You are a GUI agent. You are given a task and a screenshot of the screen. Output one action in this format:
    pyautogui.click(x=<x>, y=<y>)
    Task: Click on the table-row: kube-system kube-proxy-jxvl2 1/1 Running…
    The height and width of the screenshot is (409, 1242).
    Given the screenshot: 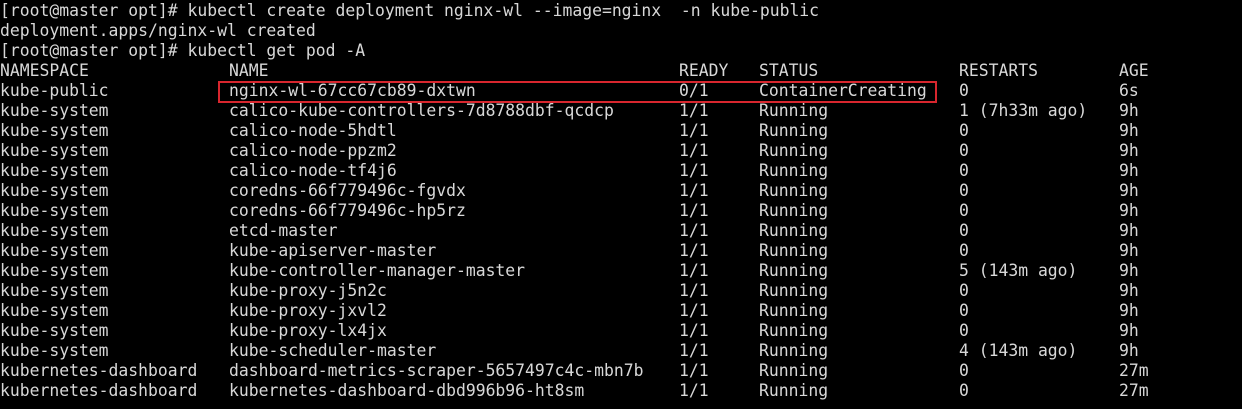 What is the action you would take?
    pyautogui.click(x=621, y=311)
    